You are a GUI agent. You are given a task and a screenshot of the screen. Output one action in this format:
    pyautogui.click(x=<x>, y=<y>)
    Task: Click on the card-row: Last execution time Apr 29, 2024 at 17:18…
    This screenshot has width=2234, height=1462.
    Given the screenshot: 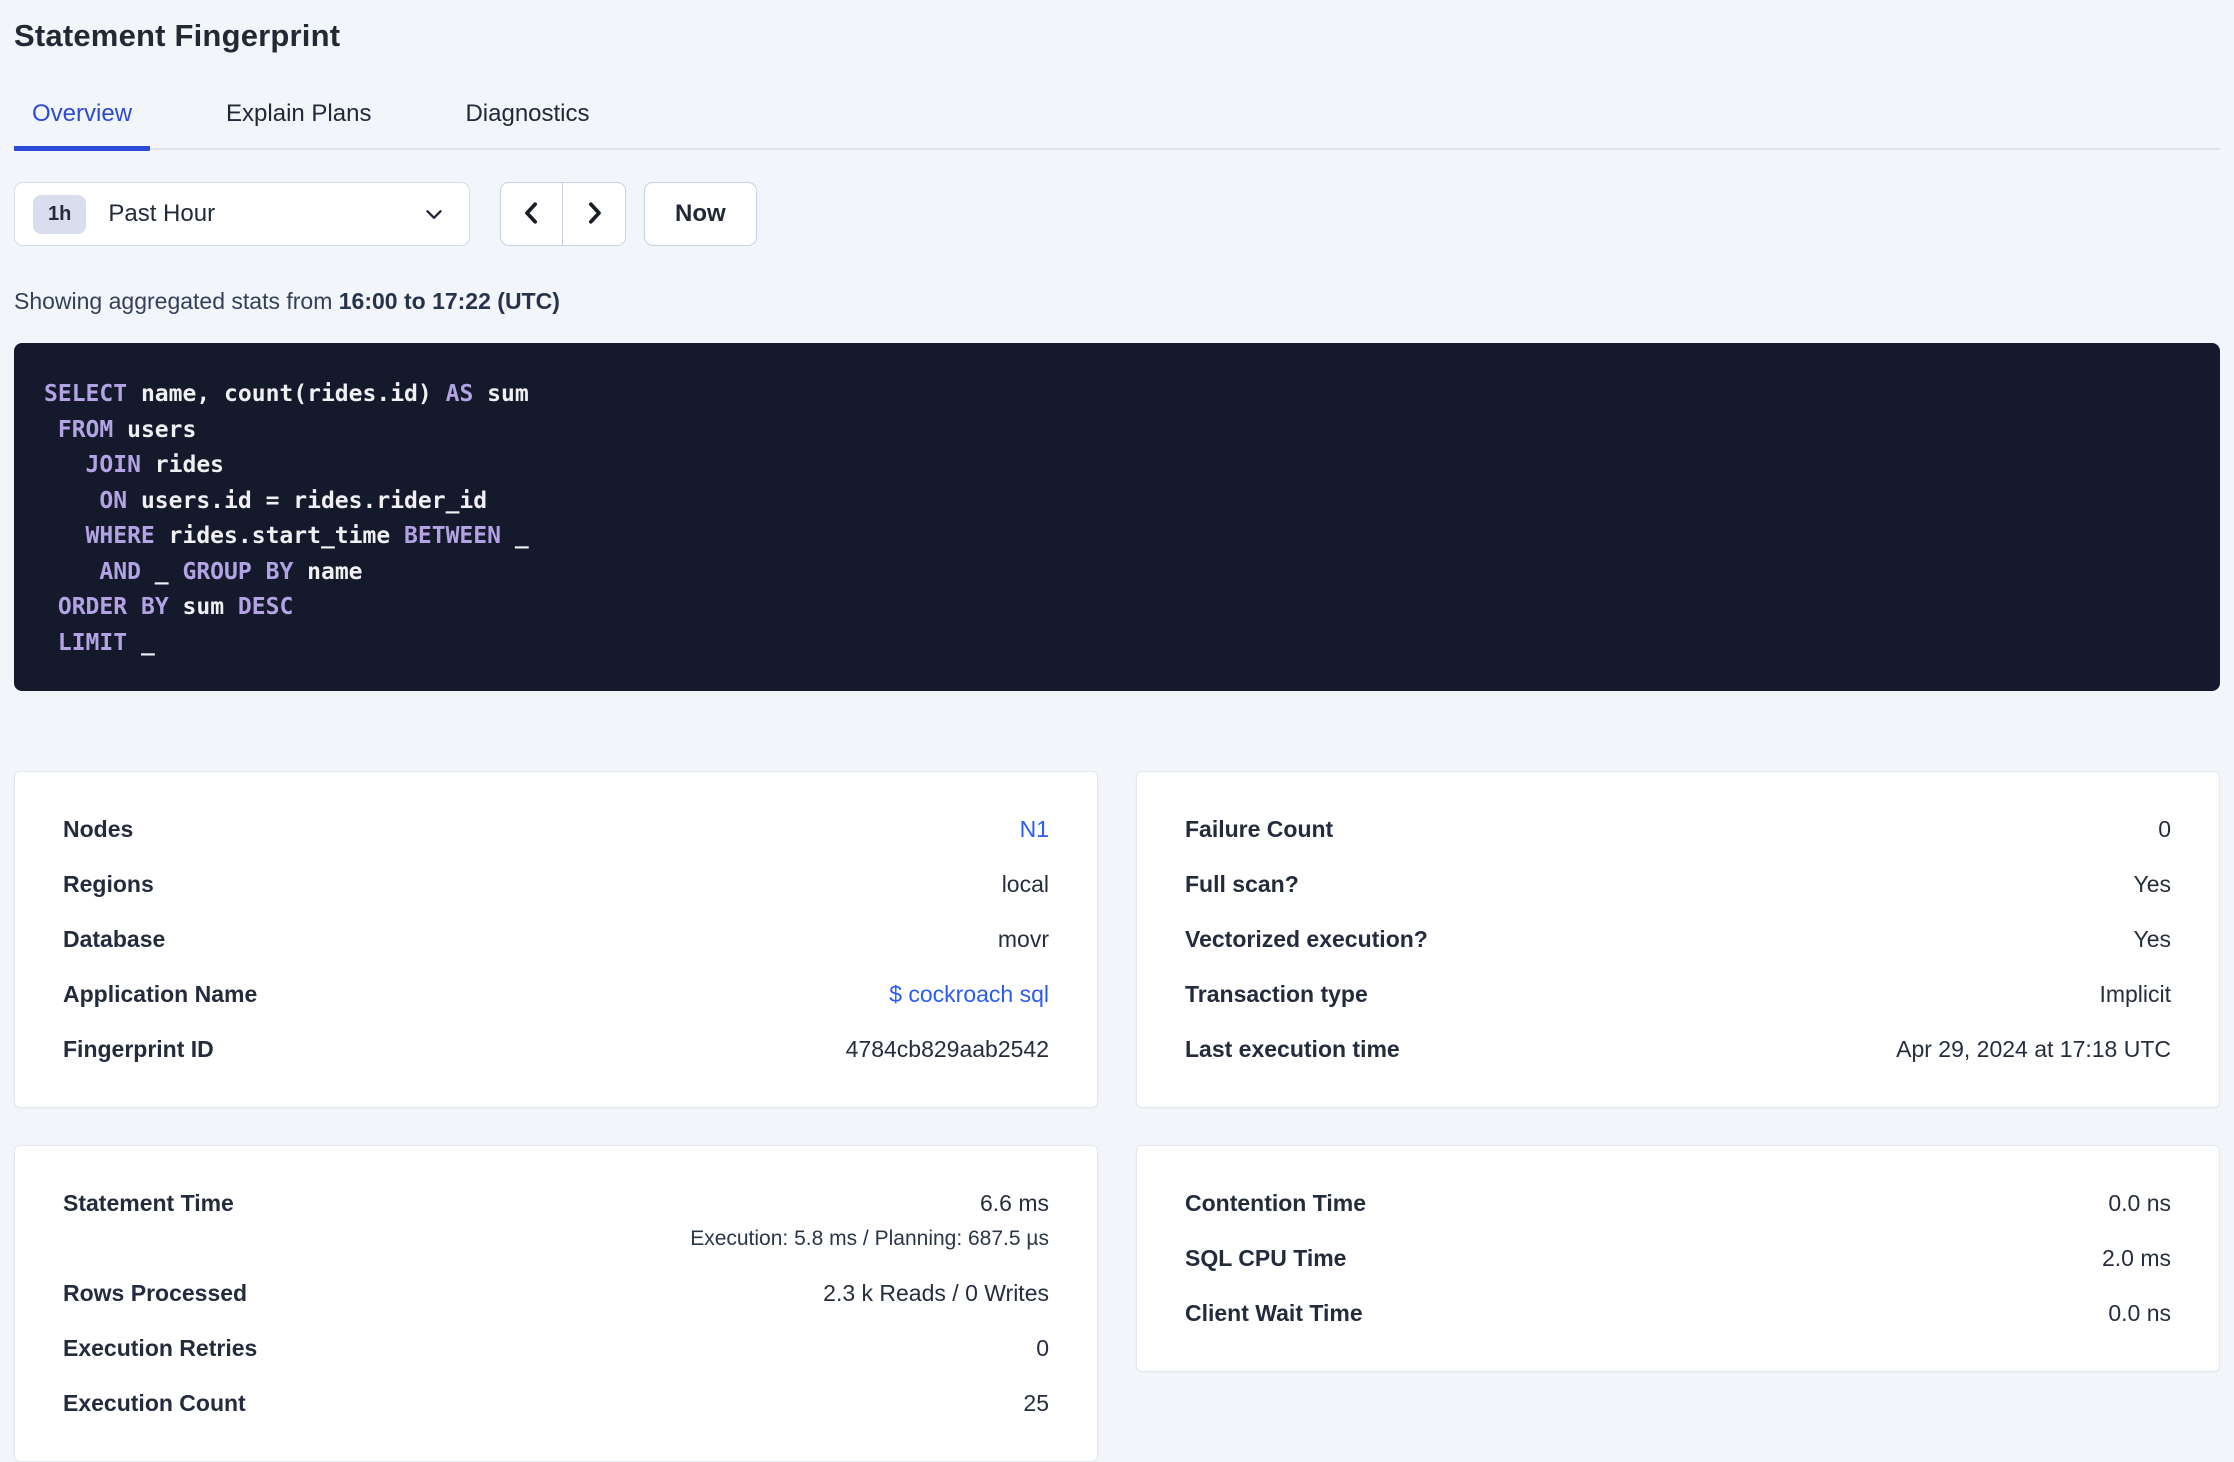 What is the action you would take?
    pyautogui.click(x=1678, y=1049)
    